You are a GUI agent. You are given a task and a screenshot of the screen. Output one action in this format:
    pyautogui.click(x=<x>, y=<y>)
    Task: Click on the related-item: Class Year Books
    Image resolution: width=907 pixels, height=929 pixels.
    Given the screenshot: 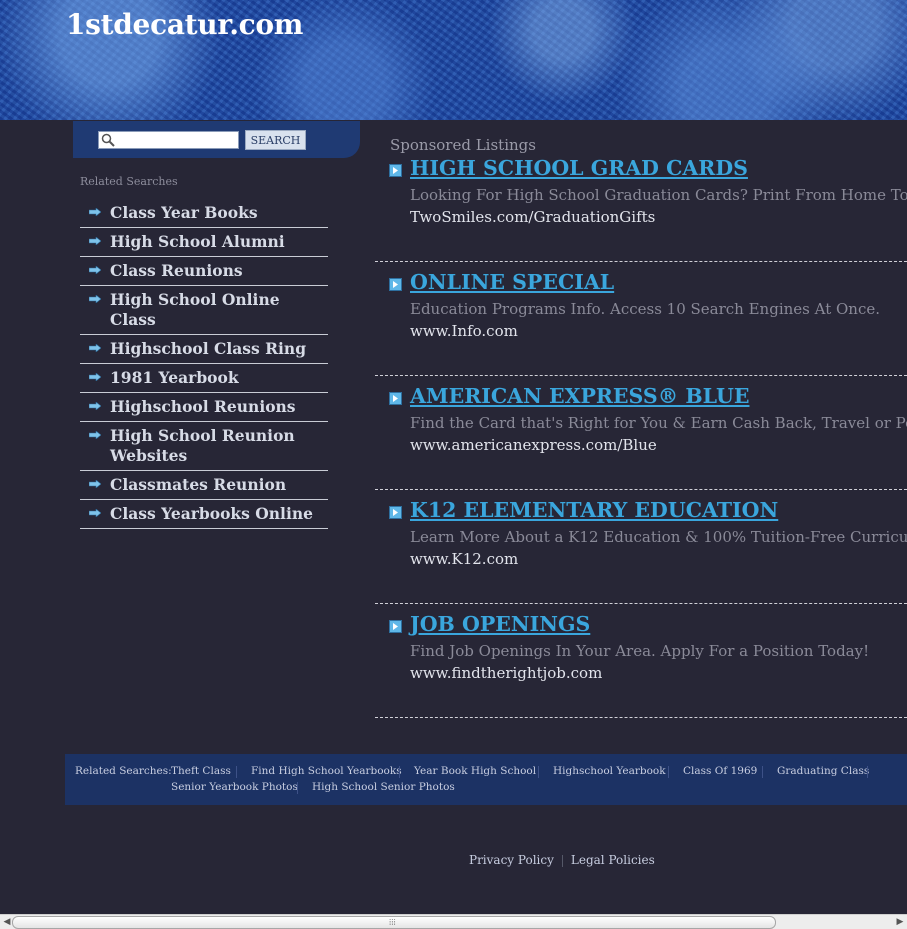 What is the action you would take?
    pyautogui.click(x=204, y=213)
    